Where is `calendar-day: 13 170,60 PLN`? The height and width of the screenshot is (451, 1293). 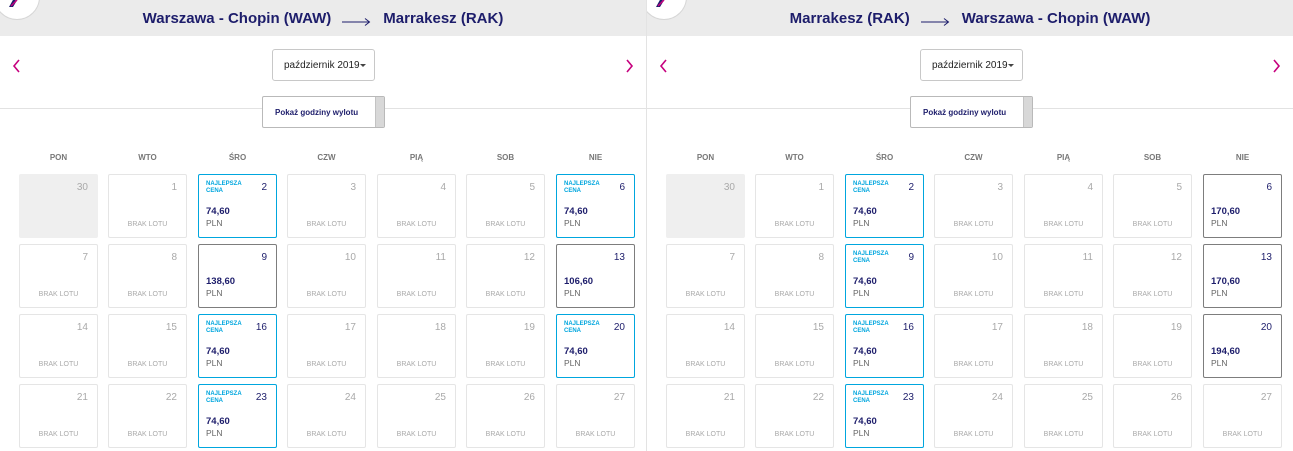
calendar-day: 13 170,60 PLN is located at coordinates (1242, 276).